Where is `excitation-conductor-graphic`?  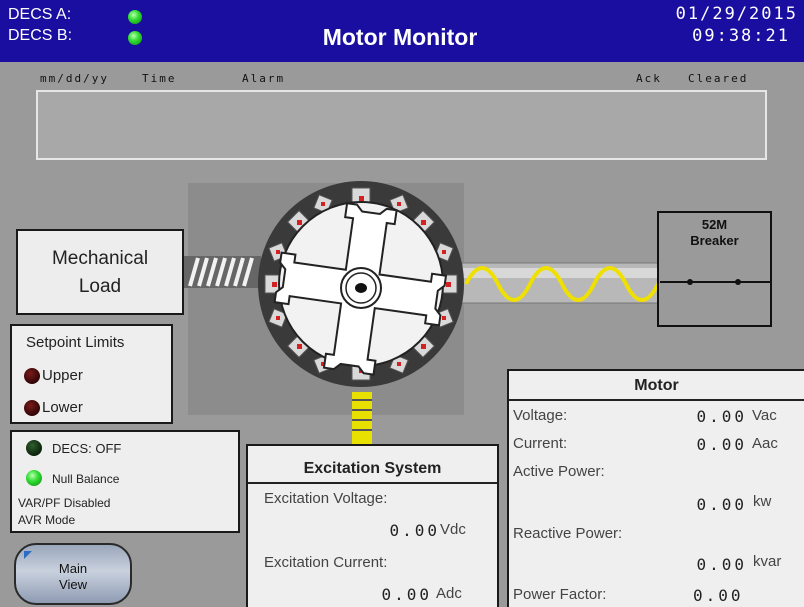
excitation-conductor-graphic is located at coordinates (362, 419).